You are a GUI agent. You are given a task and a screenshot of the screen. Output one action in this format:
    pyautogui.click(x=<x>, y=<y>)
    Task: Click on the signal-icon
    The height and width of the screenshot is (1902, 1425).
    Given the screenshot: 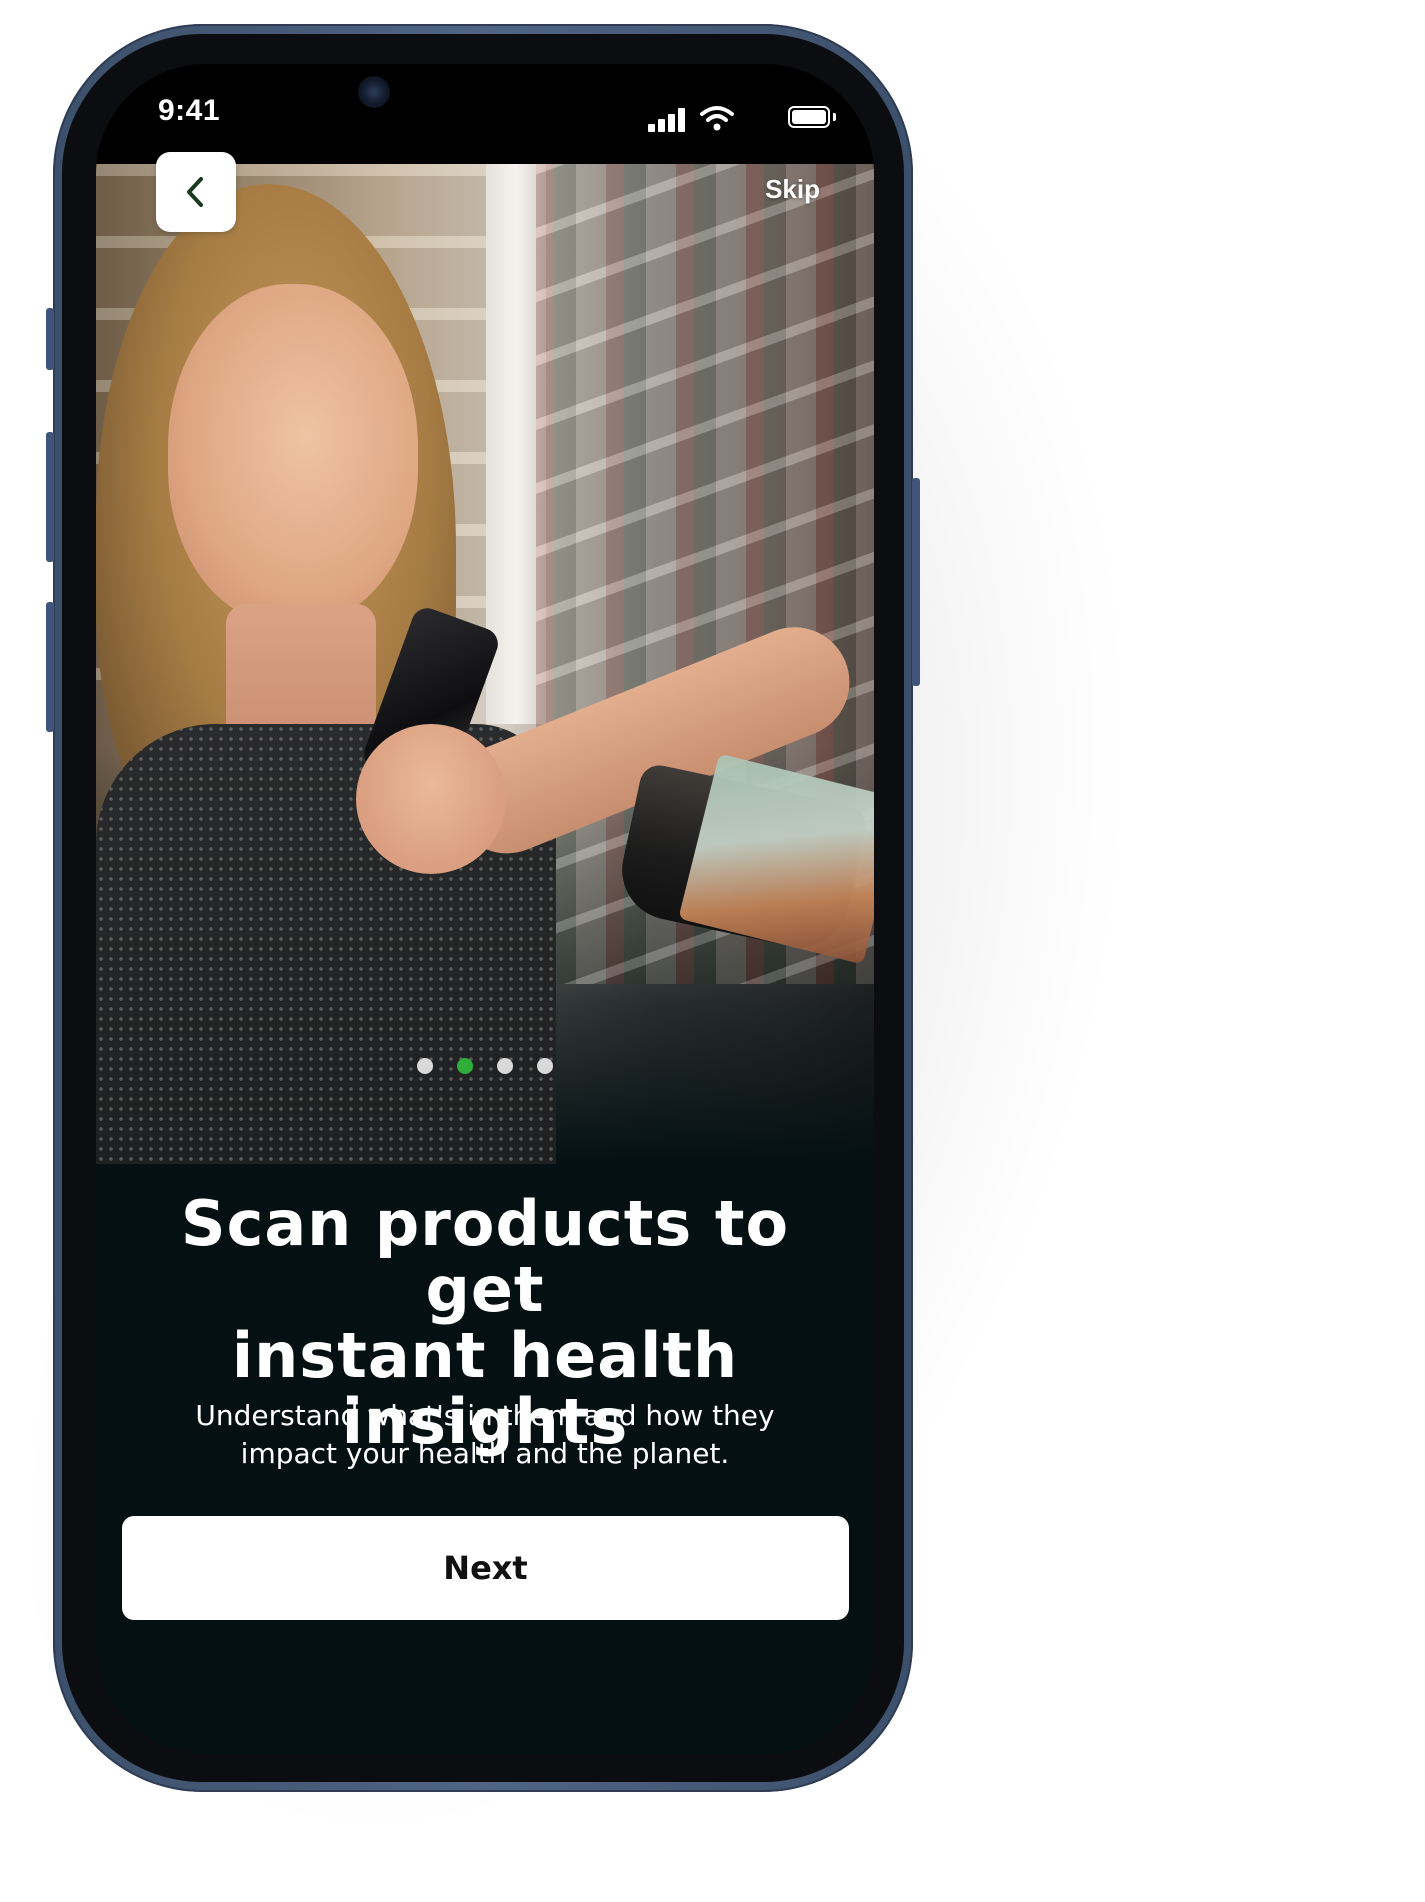 What is the action you would take?
    pyautogui.click(x=668, y=120)
    